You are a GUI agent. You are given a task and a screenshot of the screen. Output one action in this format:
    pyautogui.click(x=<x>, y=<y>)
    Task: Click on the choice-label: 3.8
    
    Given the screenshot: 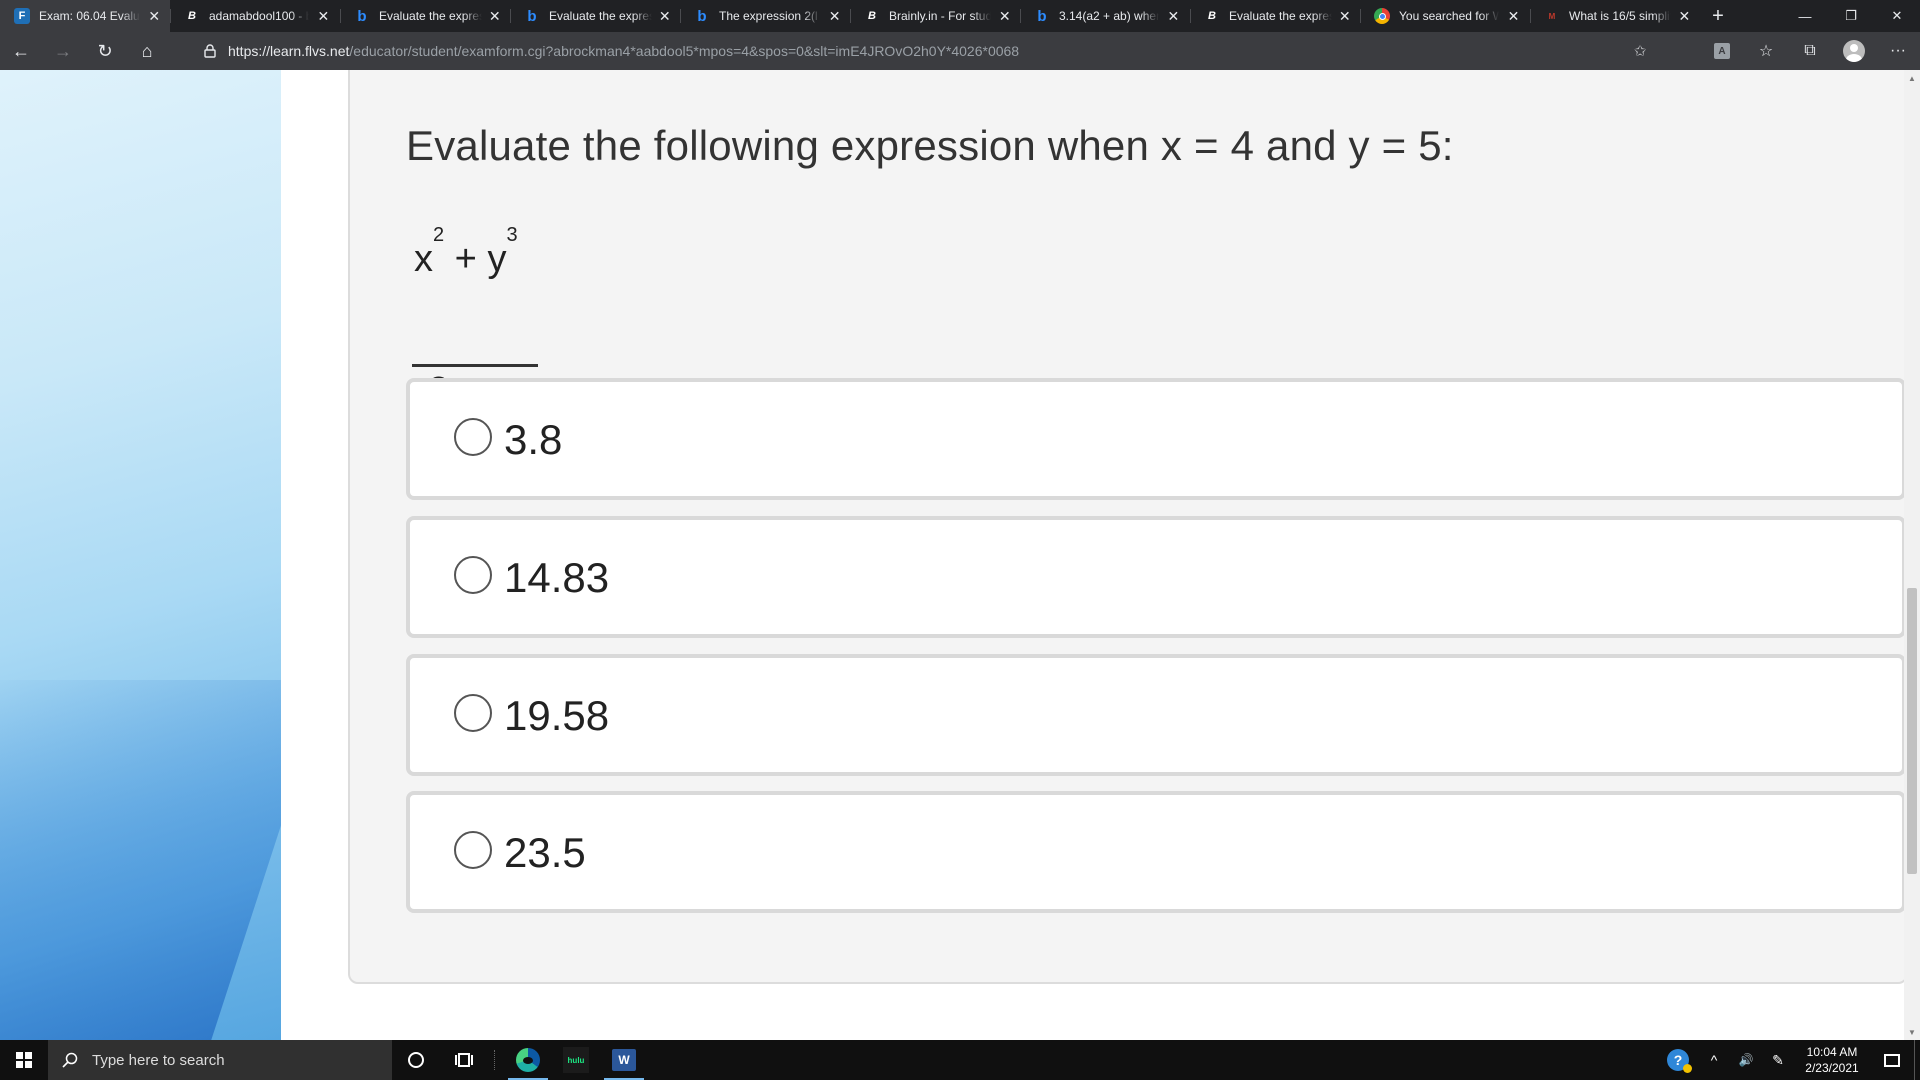 What is the action you would take?
    pyautogui.click(x=533, y=439)
    